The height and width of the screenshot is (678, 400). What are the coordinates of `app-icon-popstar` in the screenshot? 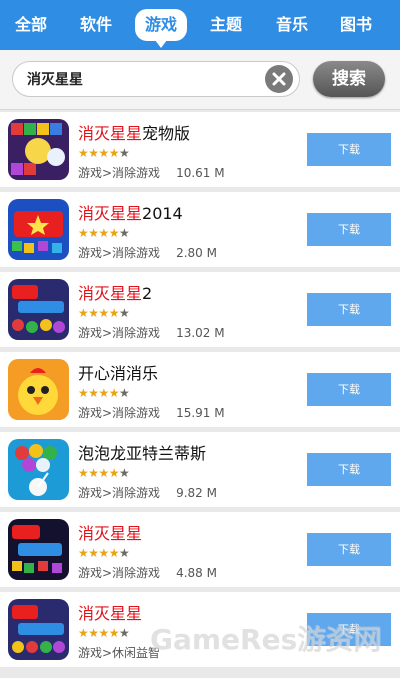 It's located at (38, 549).